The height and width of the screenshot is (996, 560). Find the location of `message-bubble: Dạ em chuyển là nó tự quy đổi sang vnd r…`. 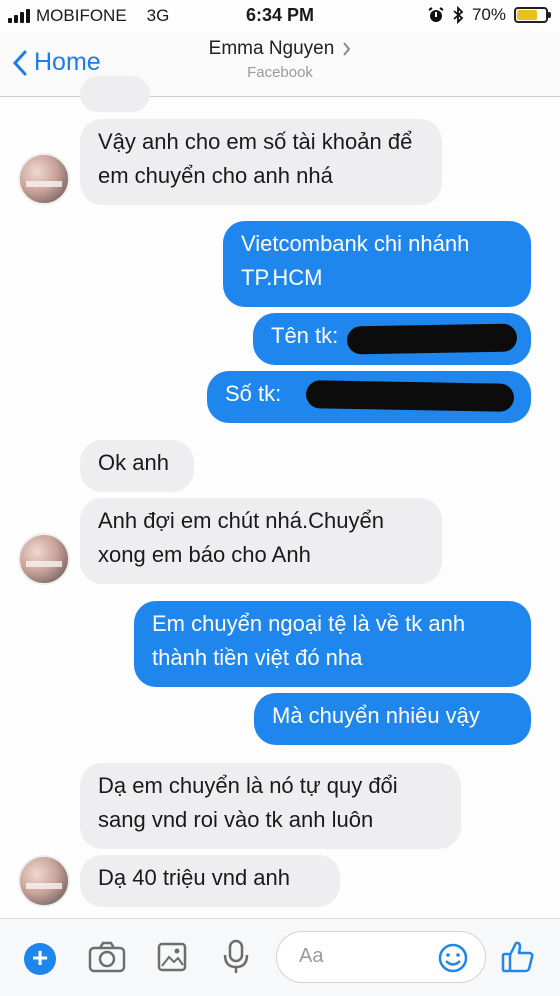

message-bubble: Dạ em chuyển là nó tự quy đổi sang vnd r… is located at coordinates (270, 806).